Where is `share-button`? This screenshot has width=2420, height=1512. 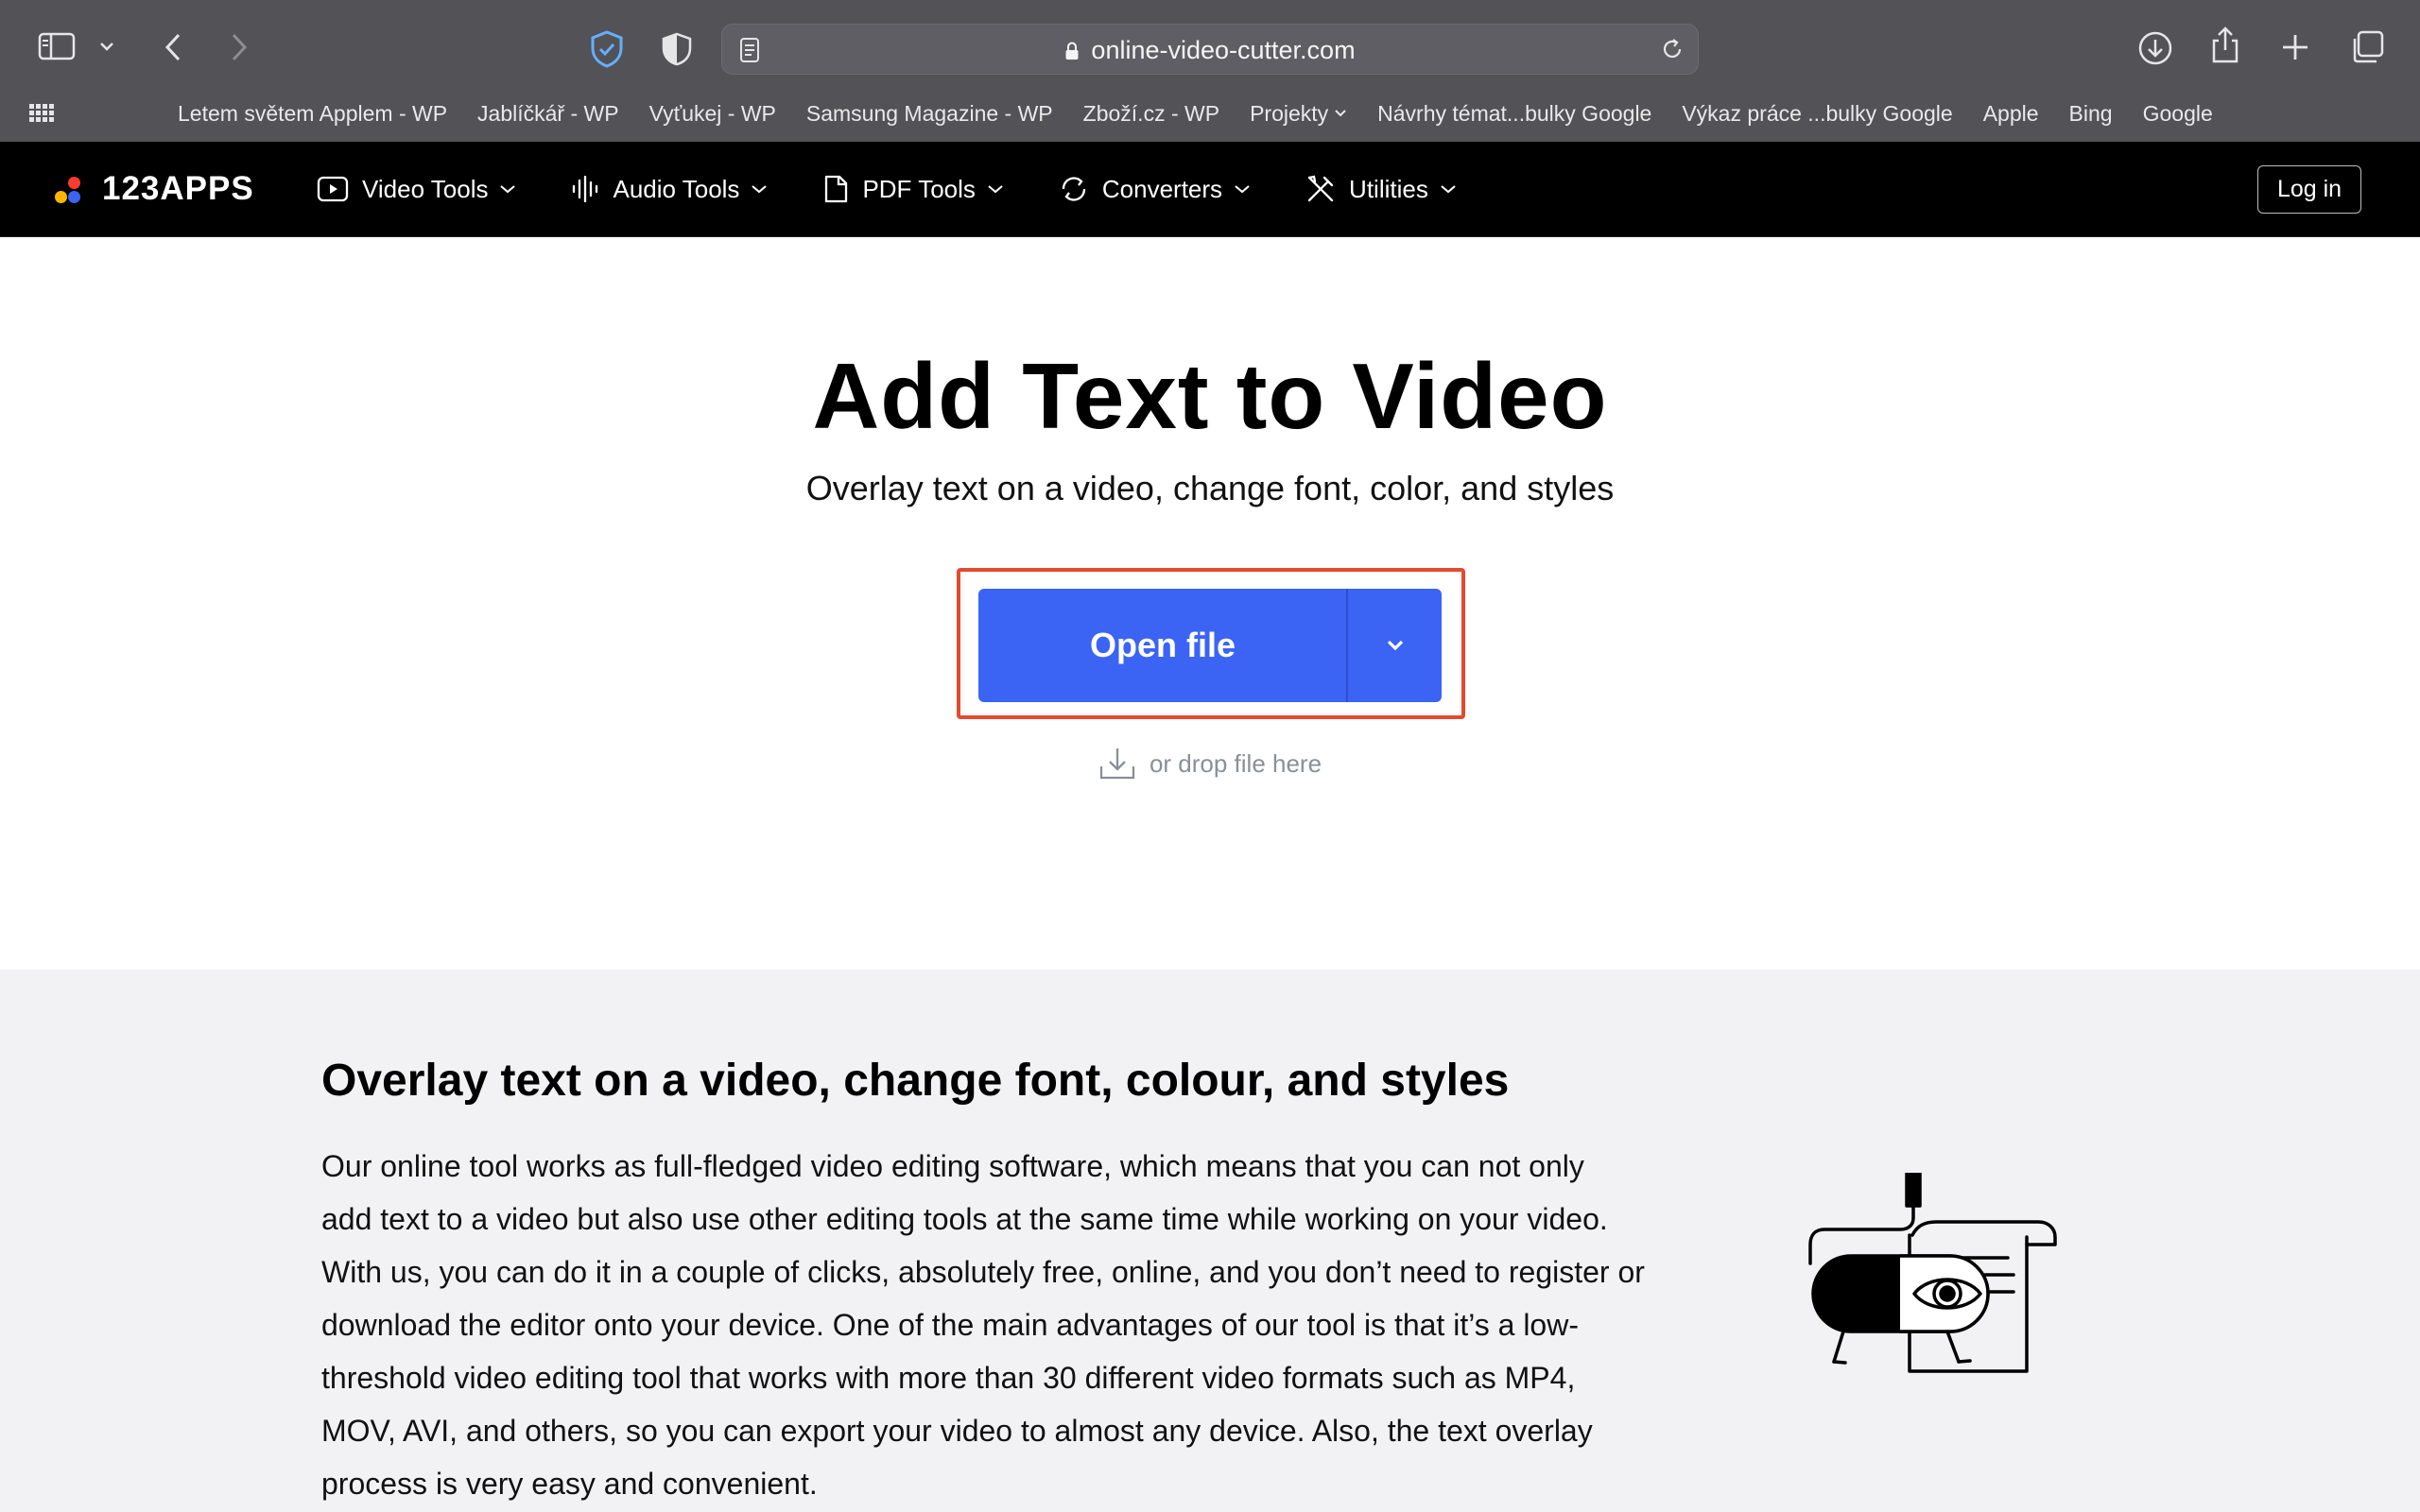
share-button is located at coordinates (2225, 45).